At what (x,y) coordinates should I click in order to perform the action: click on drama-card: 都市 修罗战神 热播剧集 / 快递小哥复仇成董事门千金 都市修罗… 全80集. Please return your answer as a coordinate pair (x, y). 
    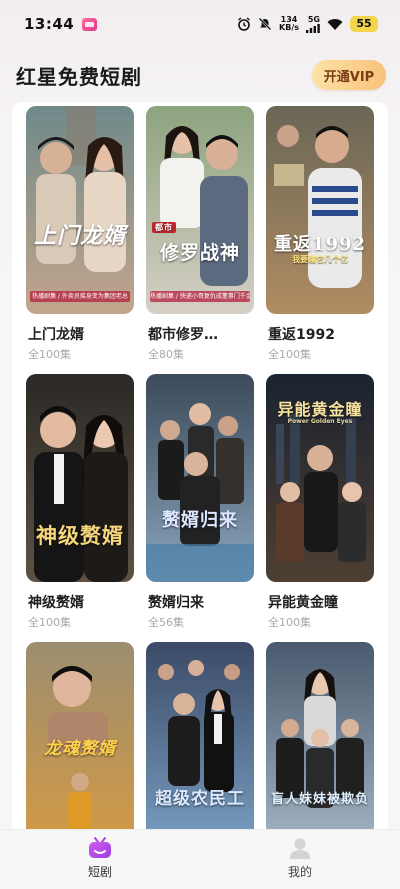
    Looking at the image, I should click on (200, 233).